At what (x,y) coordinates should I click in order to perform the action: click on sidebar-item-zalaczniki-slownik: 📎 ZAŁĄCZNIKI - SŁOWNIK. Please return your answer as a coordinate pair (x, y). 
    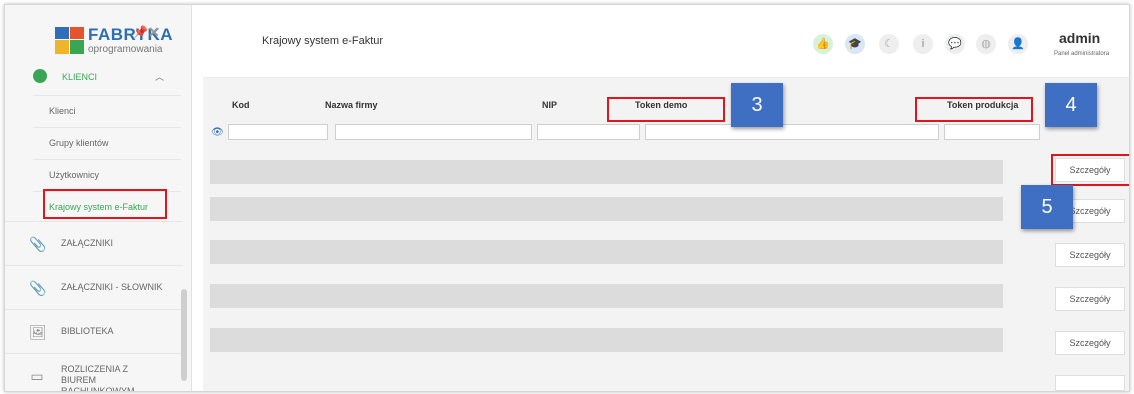
    Looking at the image, I should click on (94, 287).